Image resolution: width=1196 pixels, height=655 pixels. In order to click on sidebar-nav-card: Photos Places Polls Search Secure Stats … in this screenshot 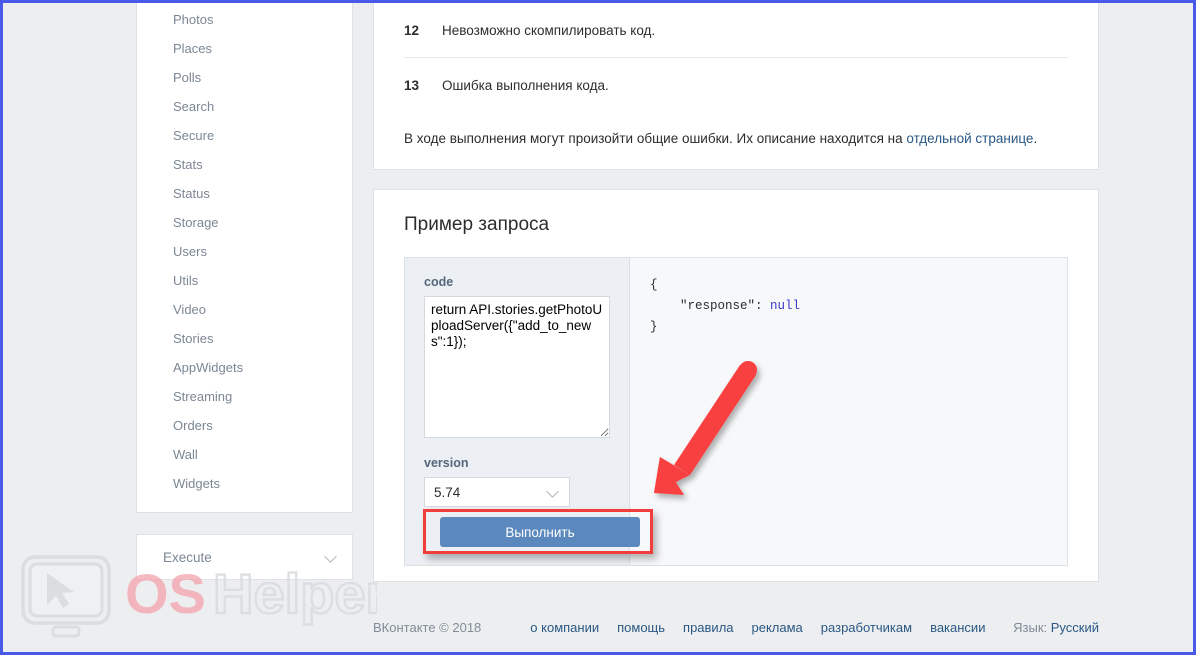, I will do `click(244, 258)`.